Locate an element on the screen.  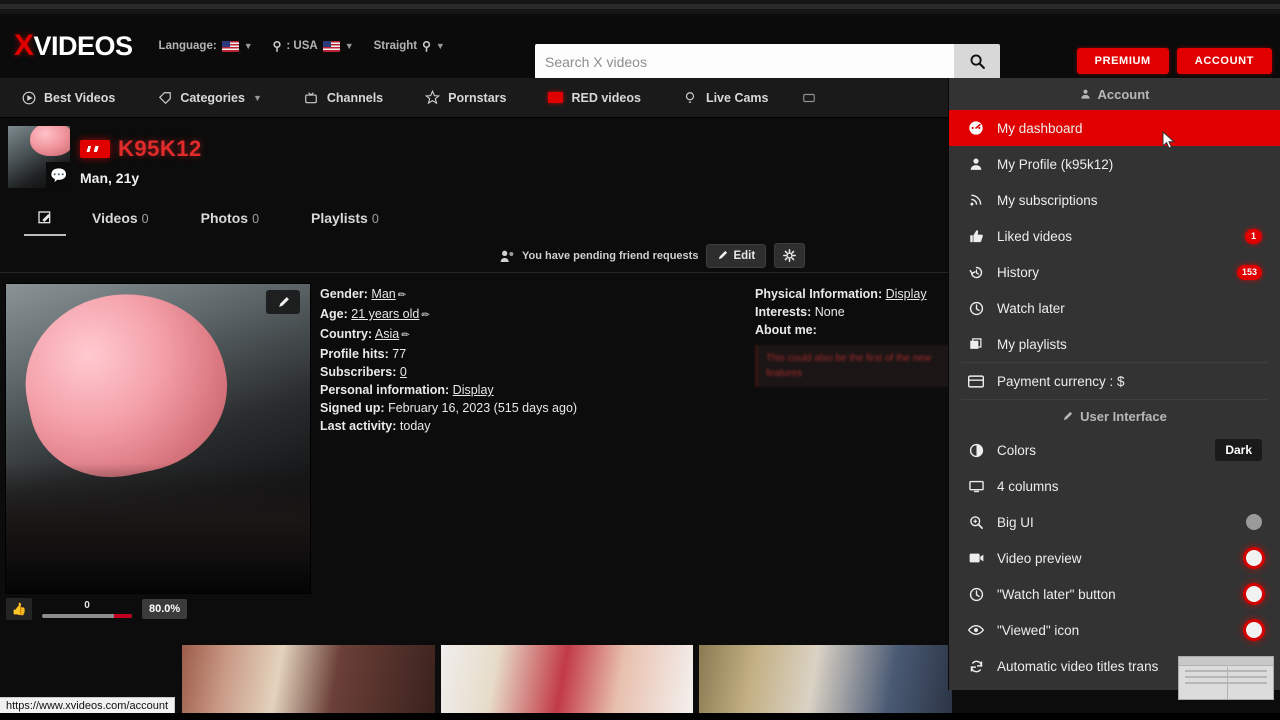
language-selector: Language: ▼ is located at coordinates (206, 46).